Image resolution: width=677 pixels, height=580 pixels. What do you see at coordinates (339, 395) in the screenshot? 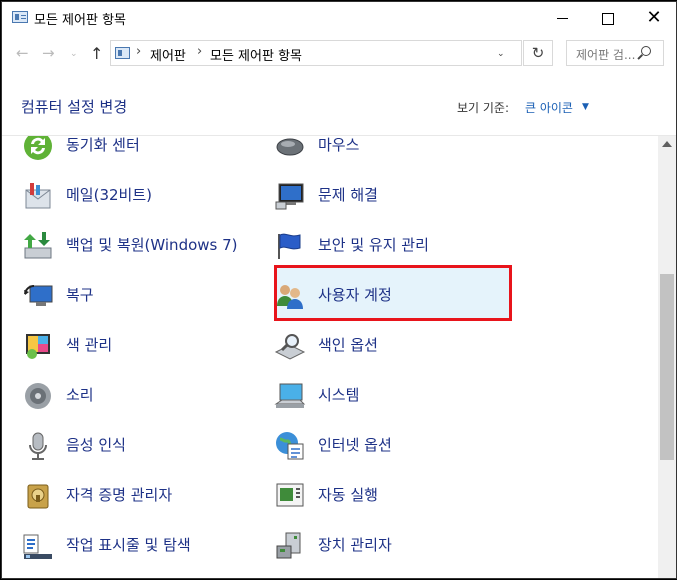
I see `item-label: 시스템` at bounding box center [339, 395].